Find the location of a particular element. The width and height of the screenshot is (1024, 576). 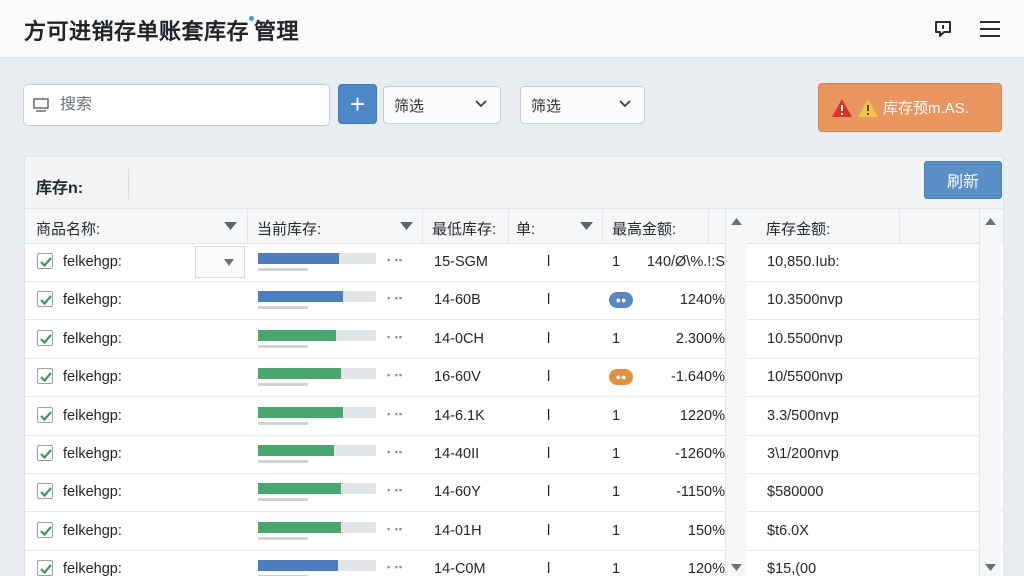

col-header-min: 最低库存: is located at coordinates (464, 228).